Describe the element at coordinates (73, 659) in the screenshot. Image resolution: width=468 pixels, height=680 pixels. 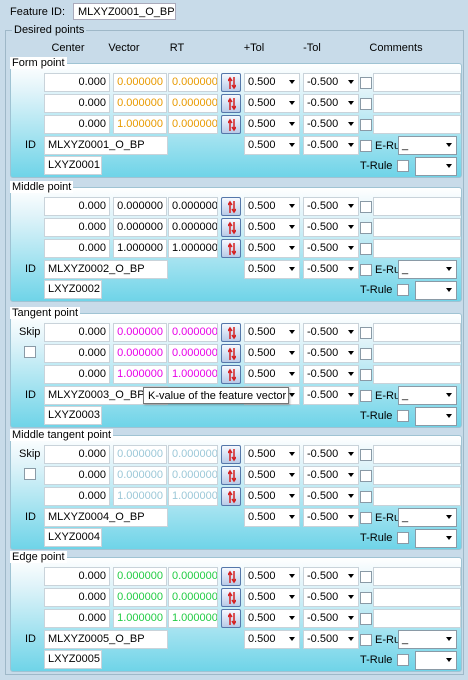
I see `lid-field: LXYZ0005` at that location.